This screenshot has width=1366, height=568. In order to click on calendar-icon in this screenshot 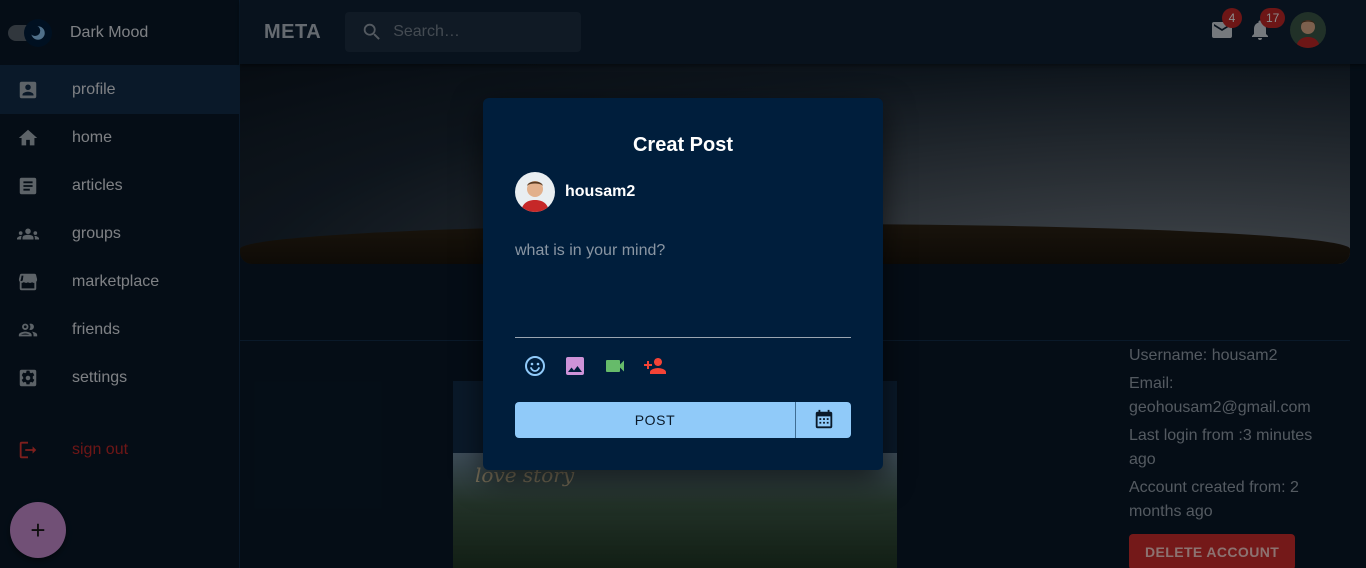, I will do `click(823, 419)`.